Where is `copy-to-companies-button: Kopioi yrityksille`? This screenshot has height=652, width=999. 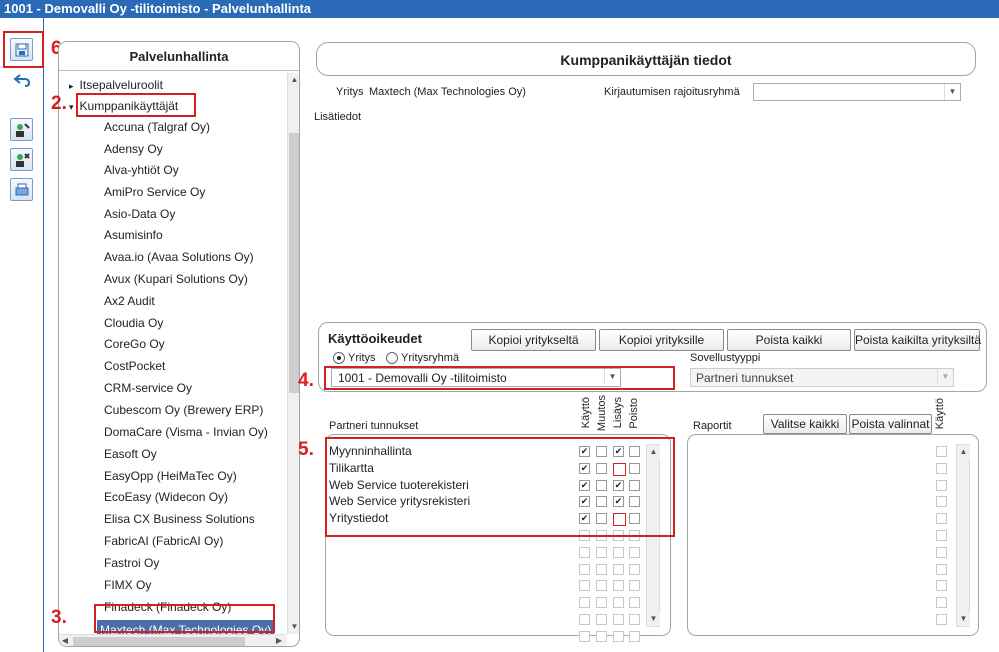
copy-to-companies-button: Kopioi yrityksille is located at coordinates (661, 340).